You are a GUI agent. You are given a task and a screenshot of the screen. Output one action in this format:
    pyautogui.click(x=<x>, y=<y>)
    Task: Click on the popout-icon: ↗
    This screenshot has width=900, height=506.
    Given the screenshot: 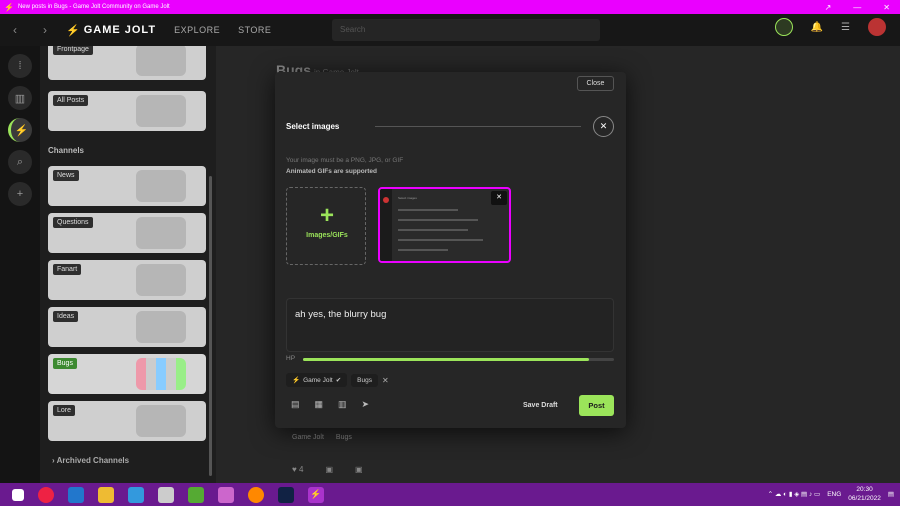 What is the action you would take?
    pyautogui.click(x=828, y=7)
    